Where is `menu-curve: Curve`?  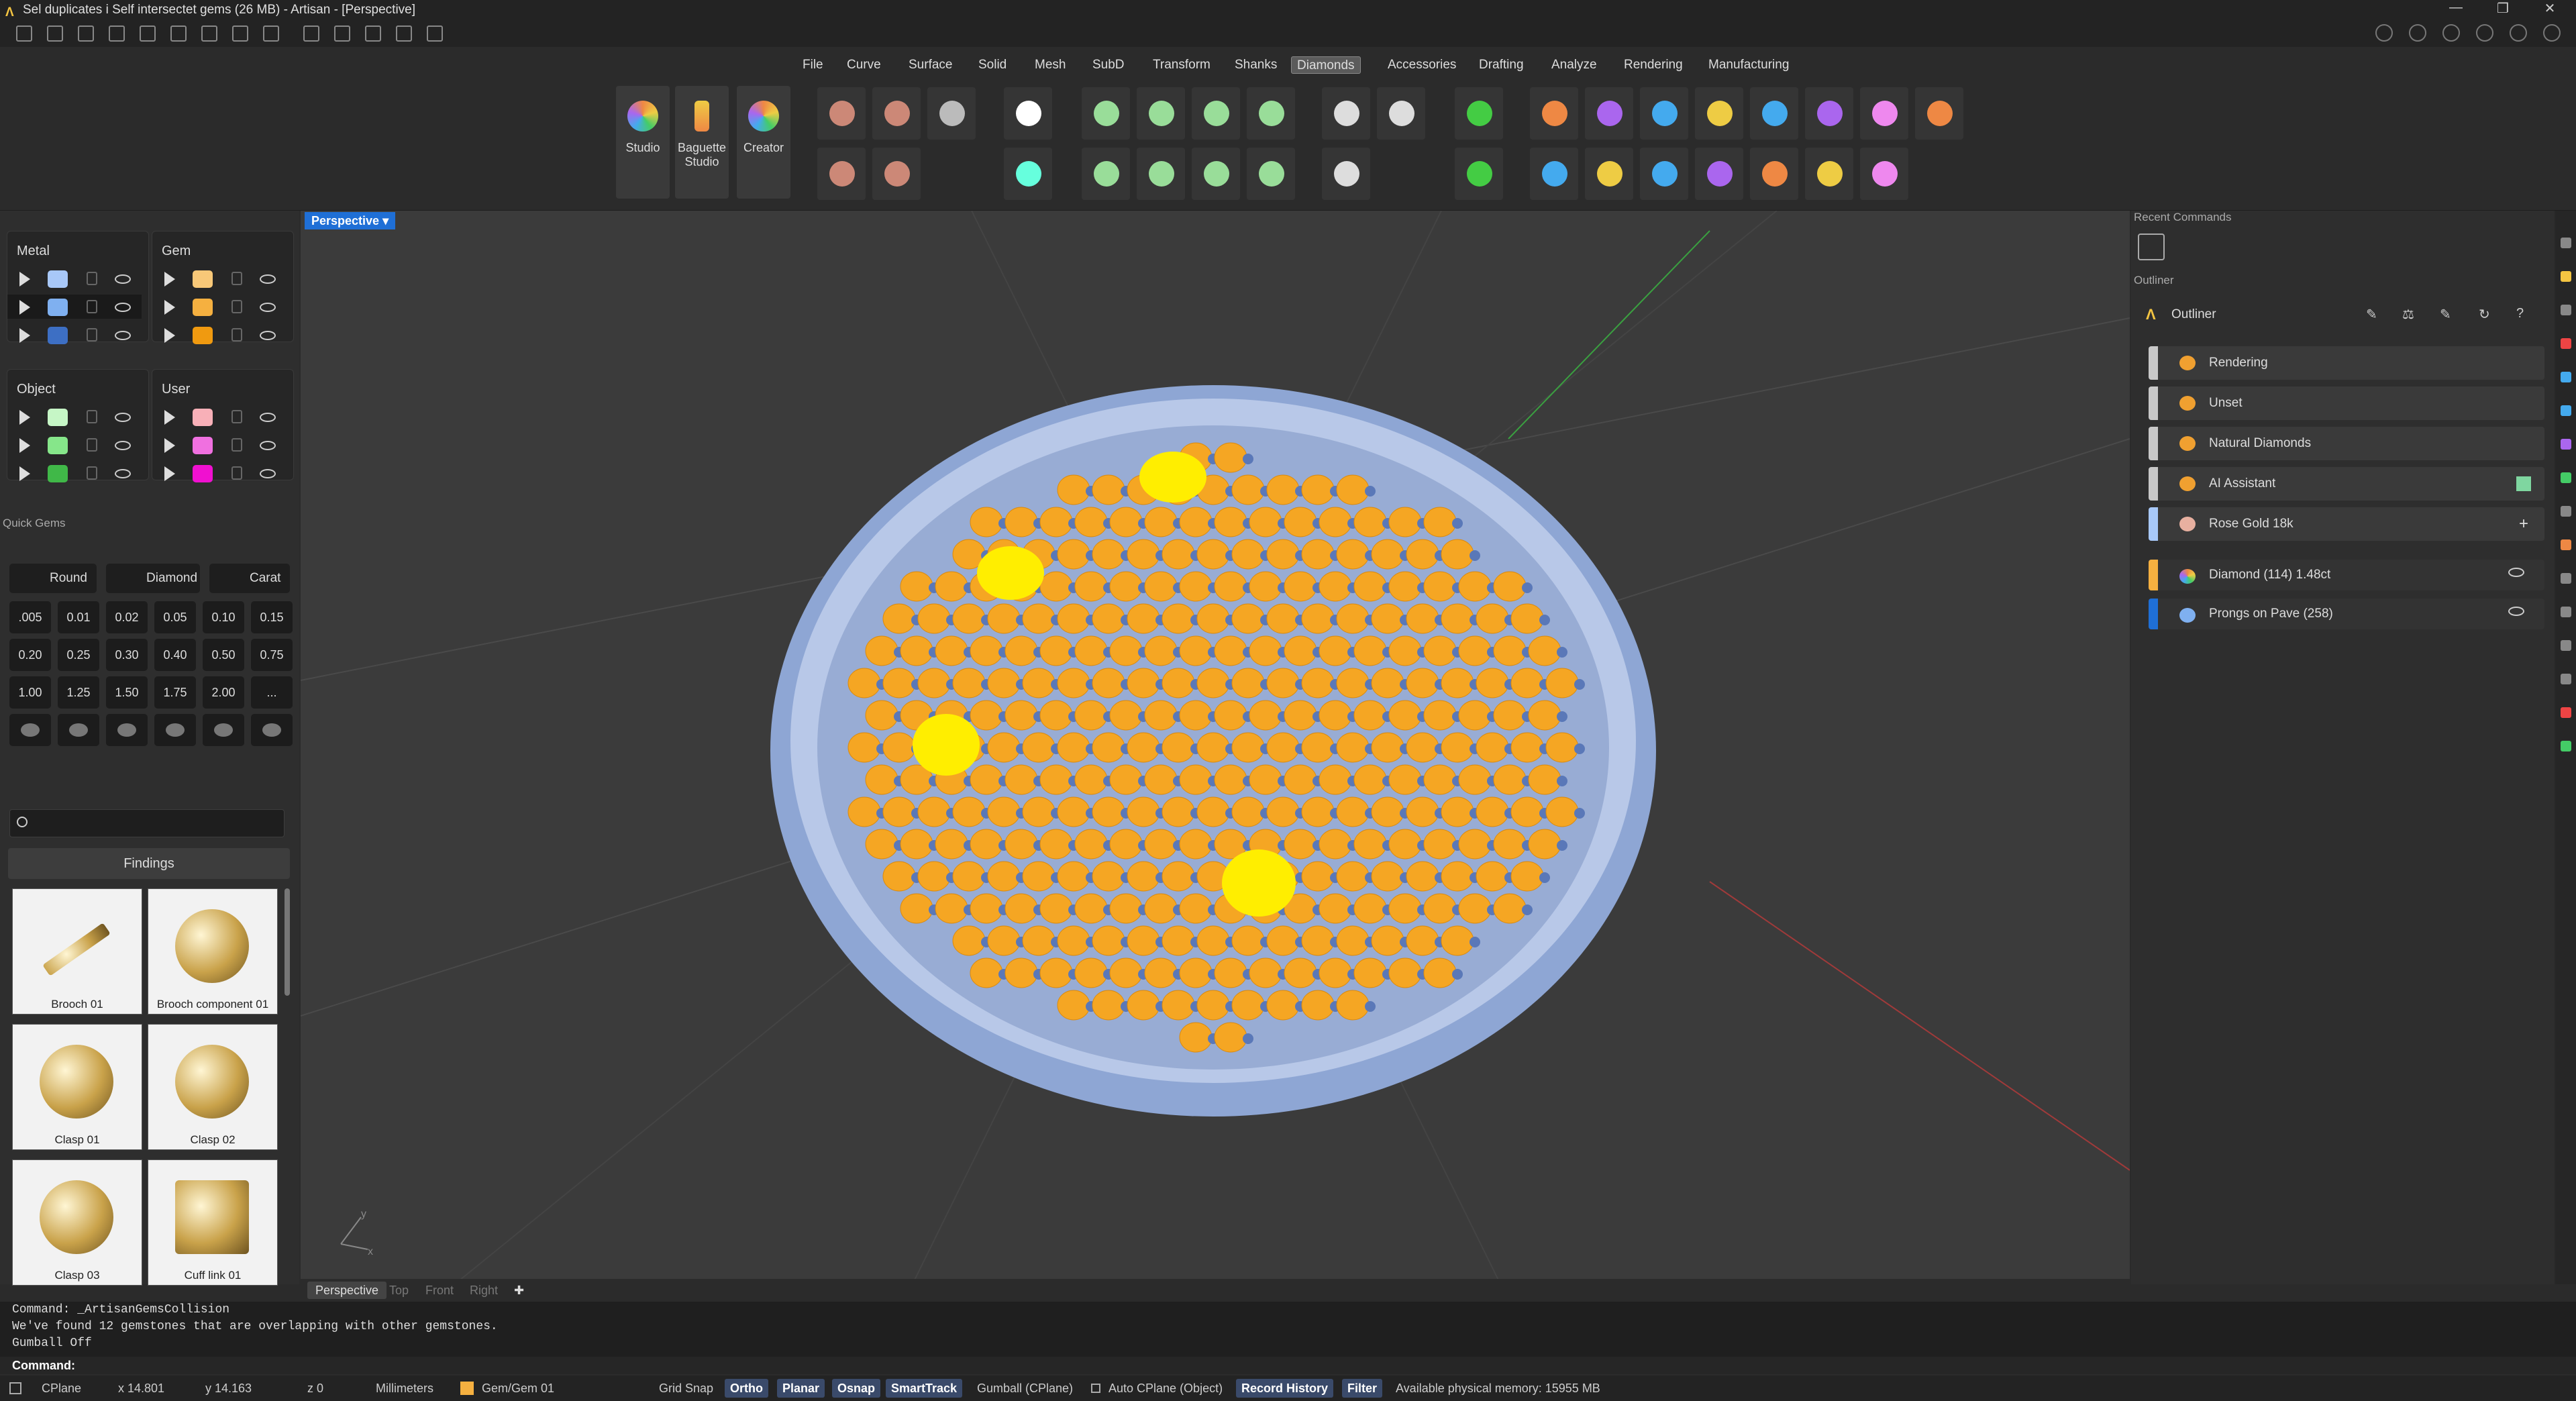 menu-curve: Curve is located at coordinates (863, 65).